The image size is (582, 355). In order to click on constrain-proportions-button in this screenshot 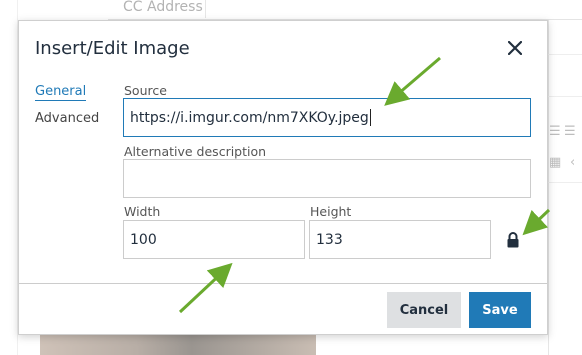, I will do `click(514, 240)`.